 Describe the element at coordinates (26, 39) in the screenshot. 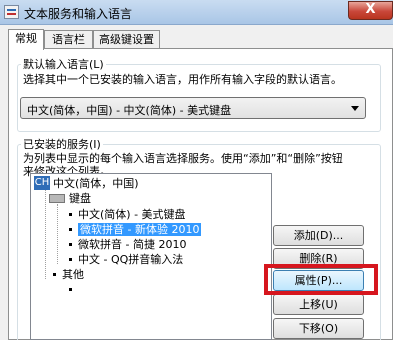

I see `tab-general: 常规` at that location.